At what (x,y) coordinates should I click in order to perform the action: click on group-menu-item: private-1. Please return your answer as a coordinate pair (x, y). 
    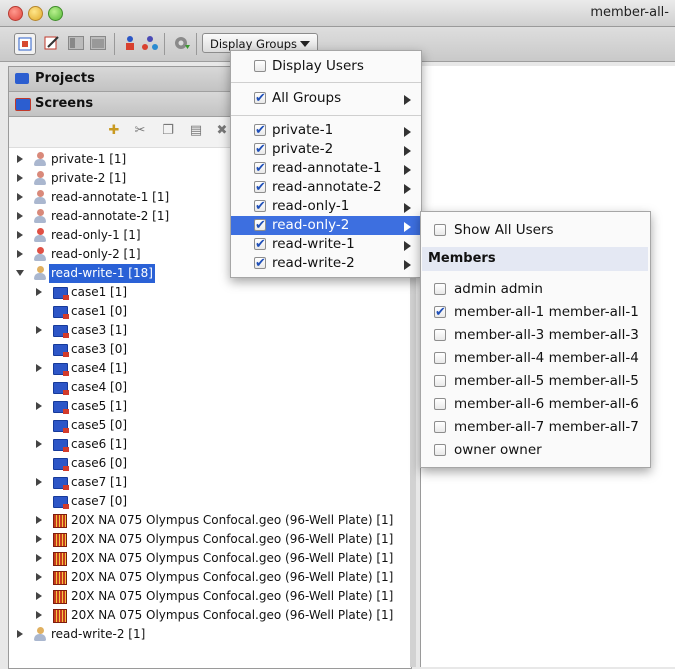
    Looking at the image, I should click on (326, 130).